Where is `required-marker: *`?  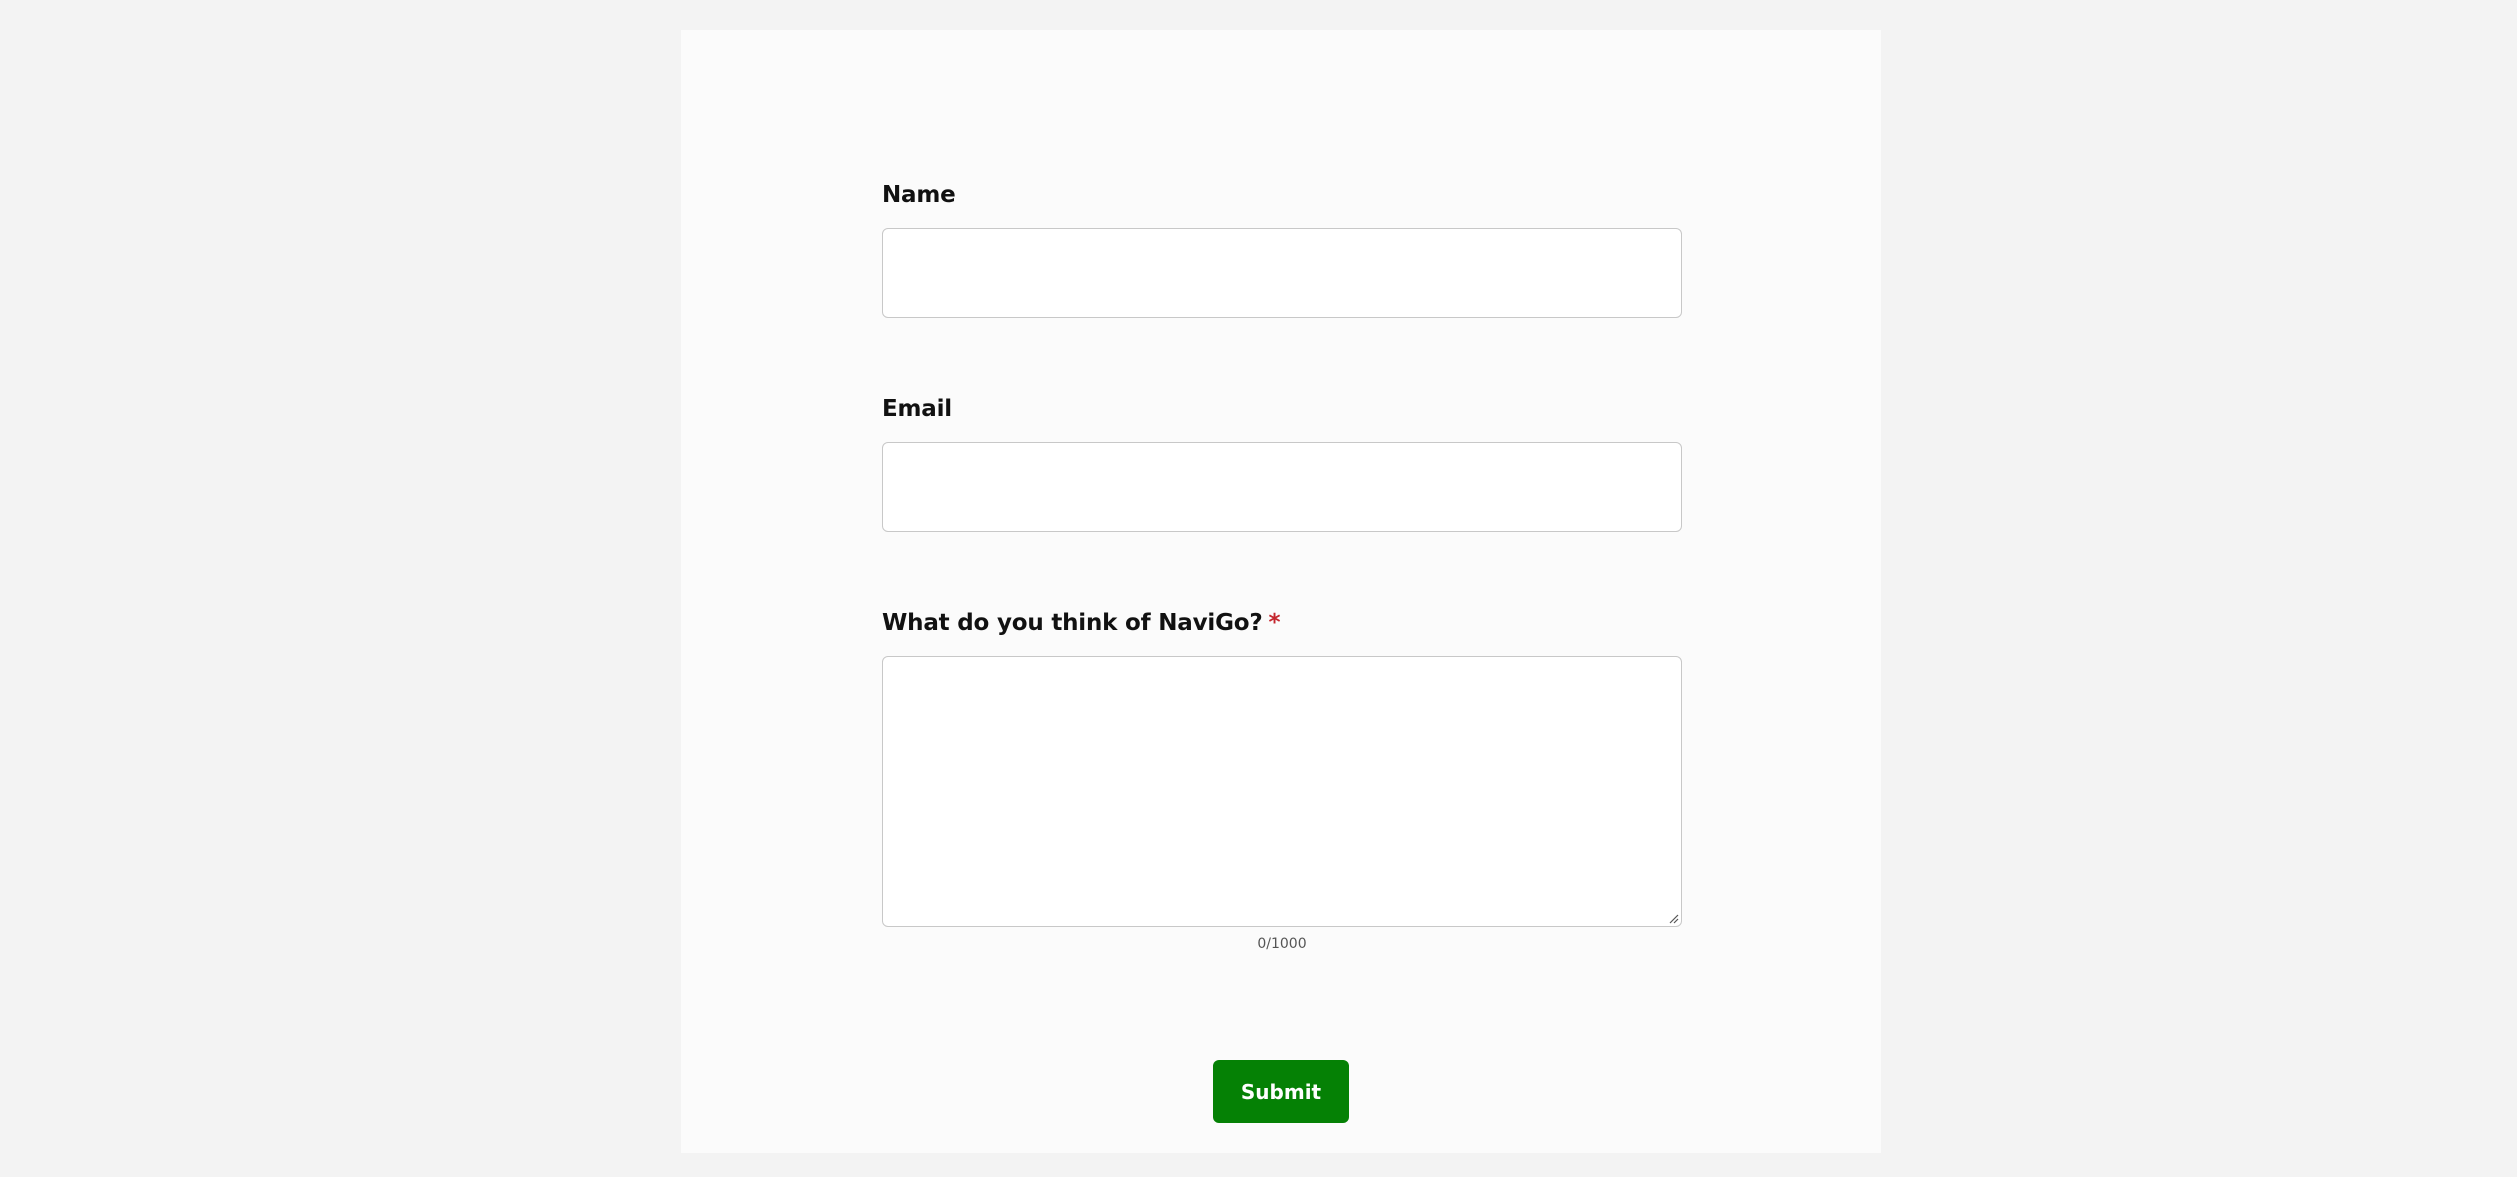
required-marker: * is located at coordinates (1274, 623).